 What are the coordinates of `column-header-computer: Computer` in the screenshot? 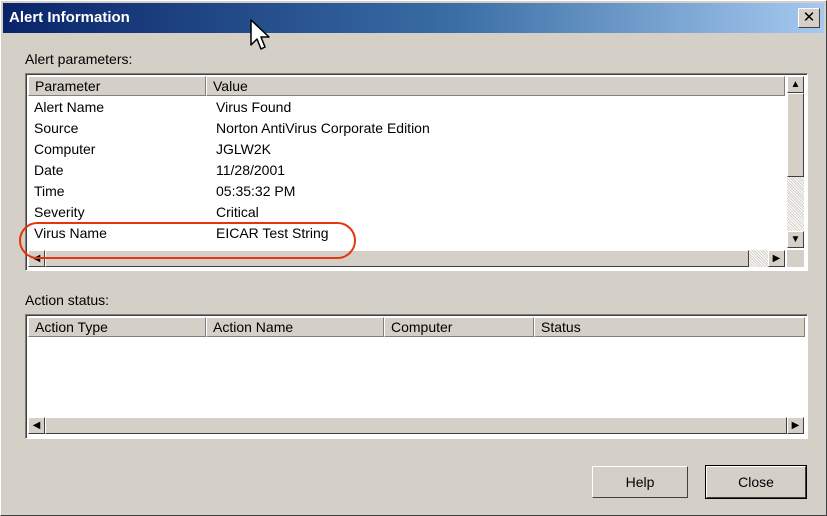 It's located at (459, 327).